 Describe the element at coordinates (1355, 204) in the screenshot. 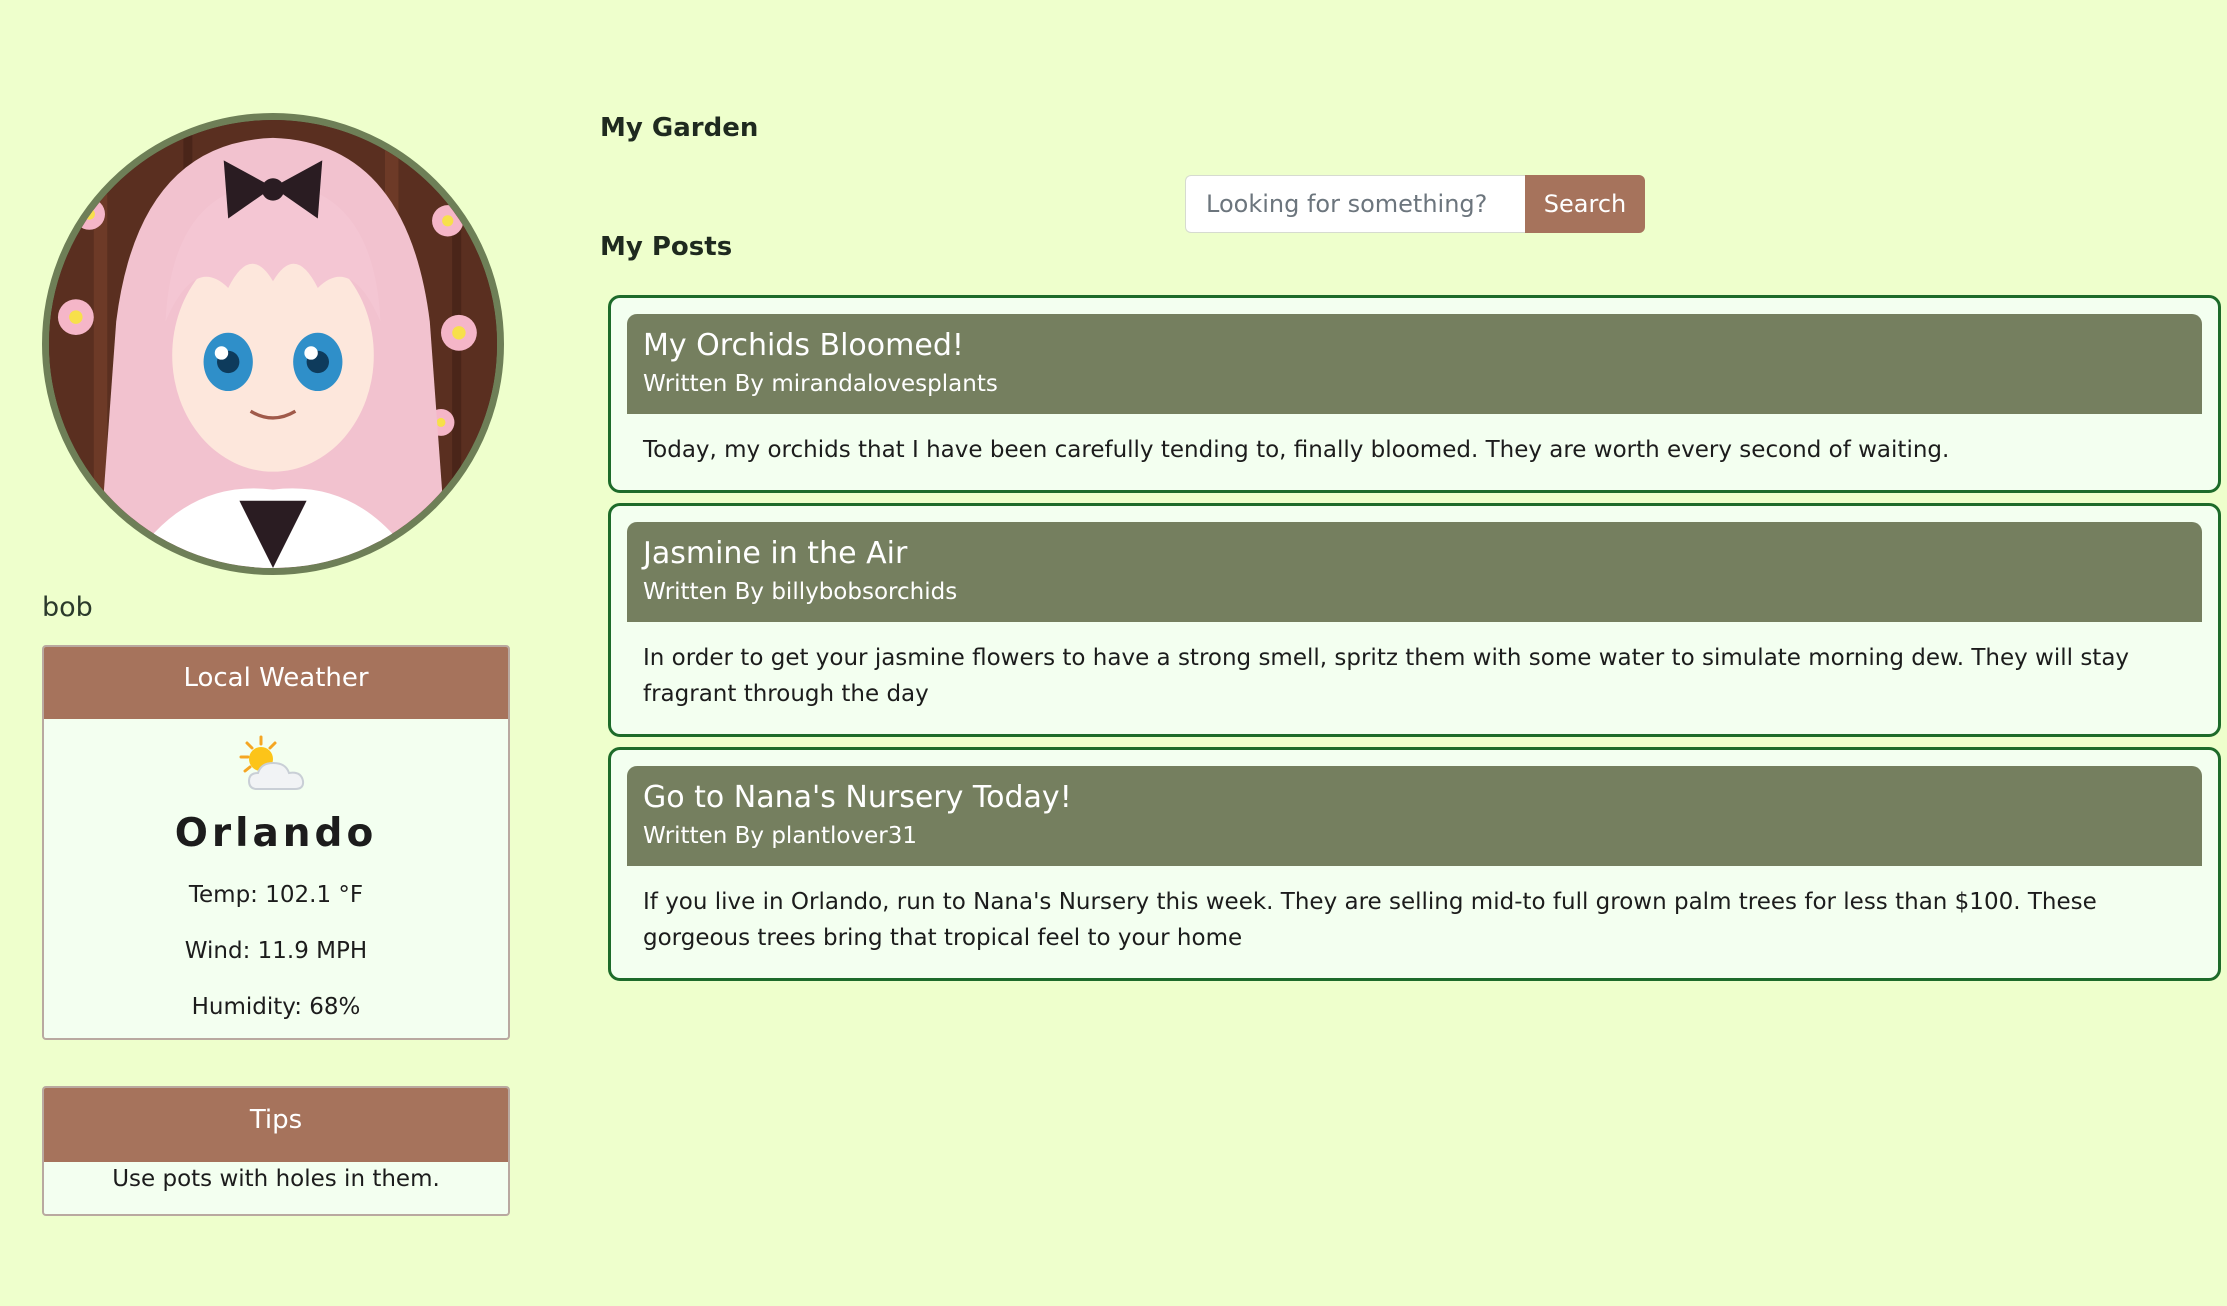

I see `search-input` at that location.